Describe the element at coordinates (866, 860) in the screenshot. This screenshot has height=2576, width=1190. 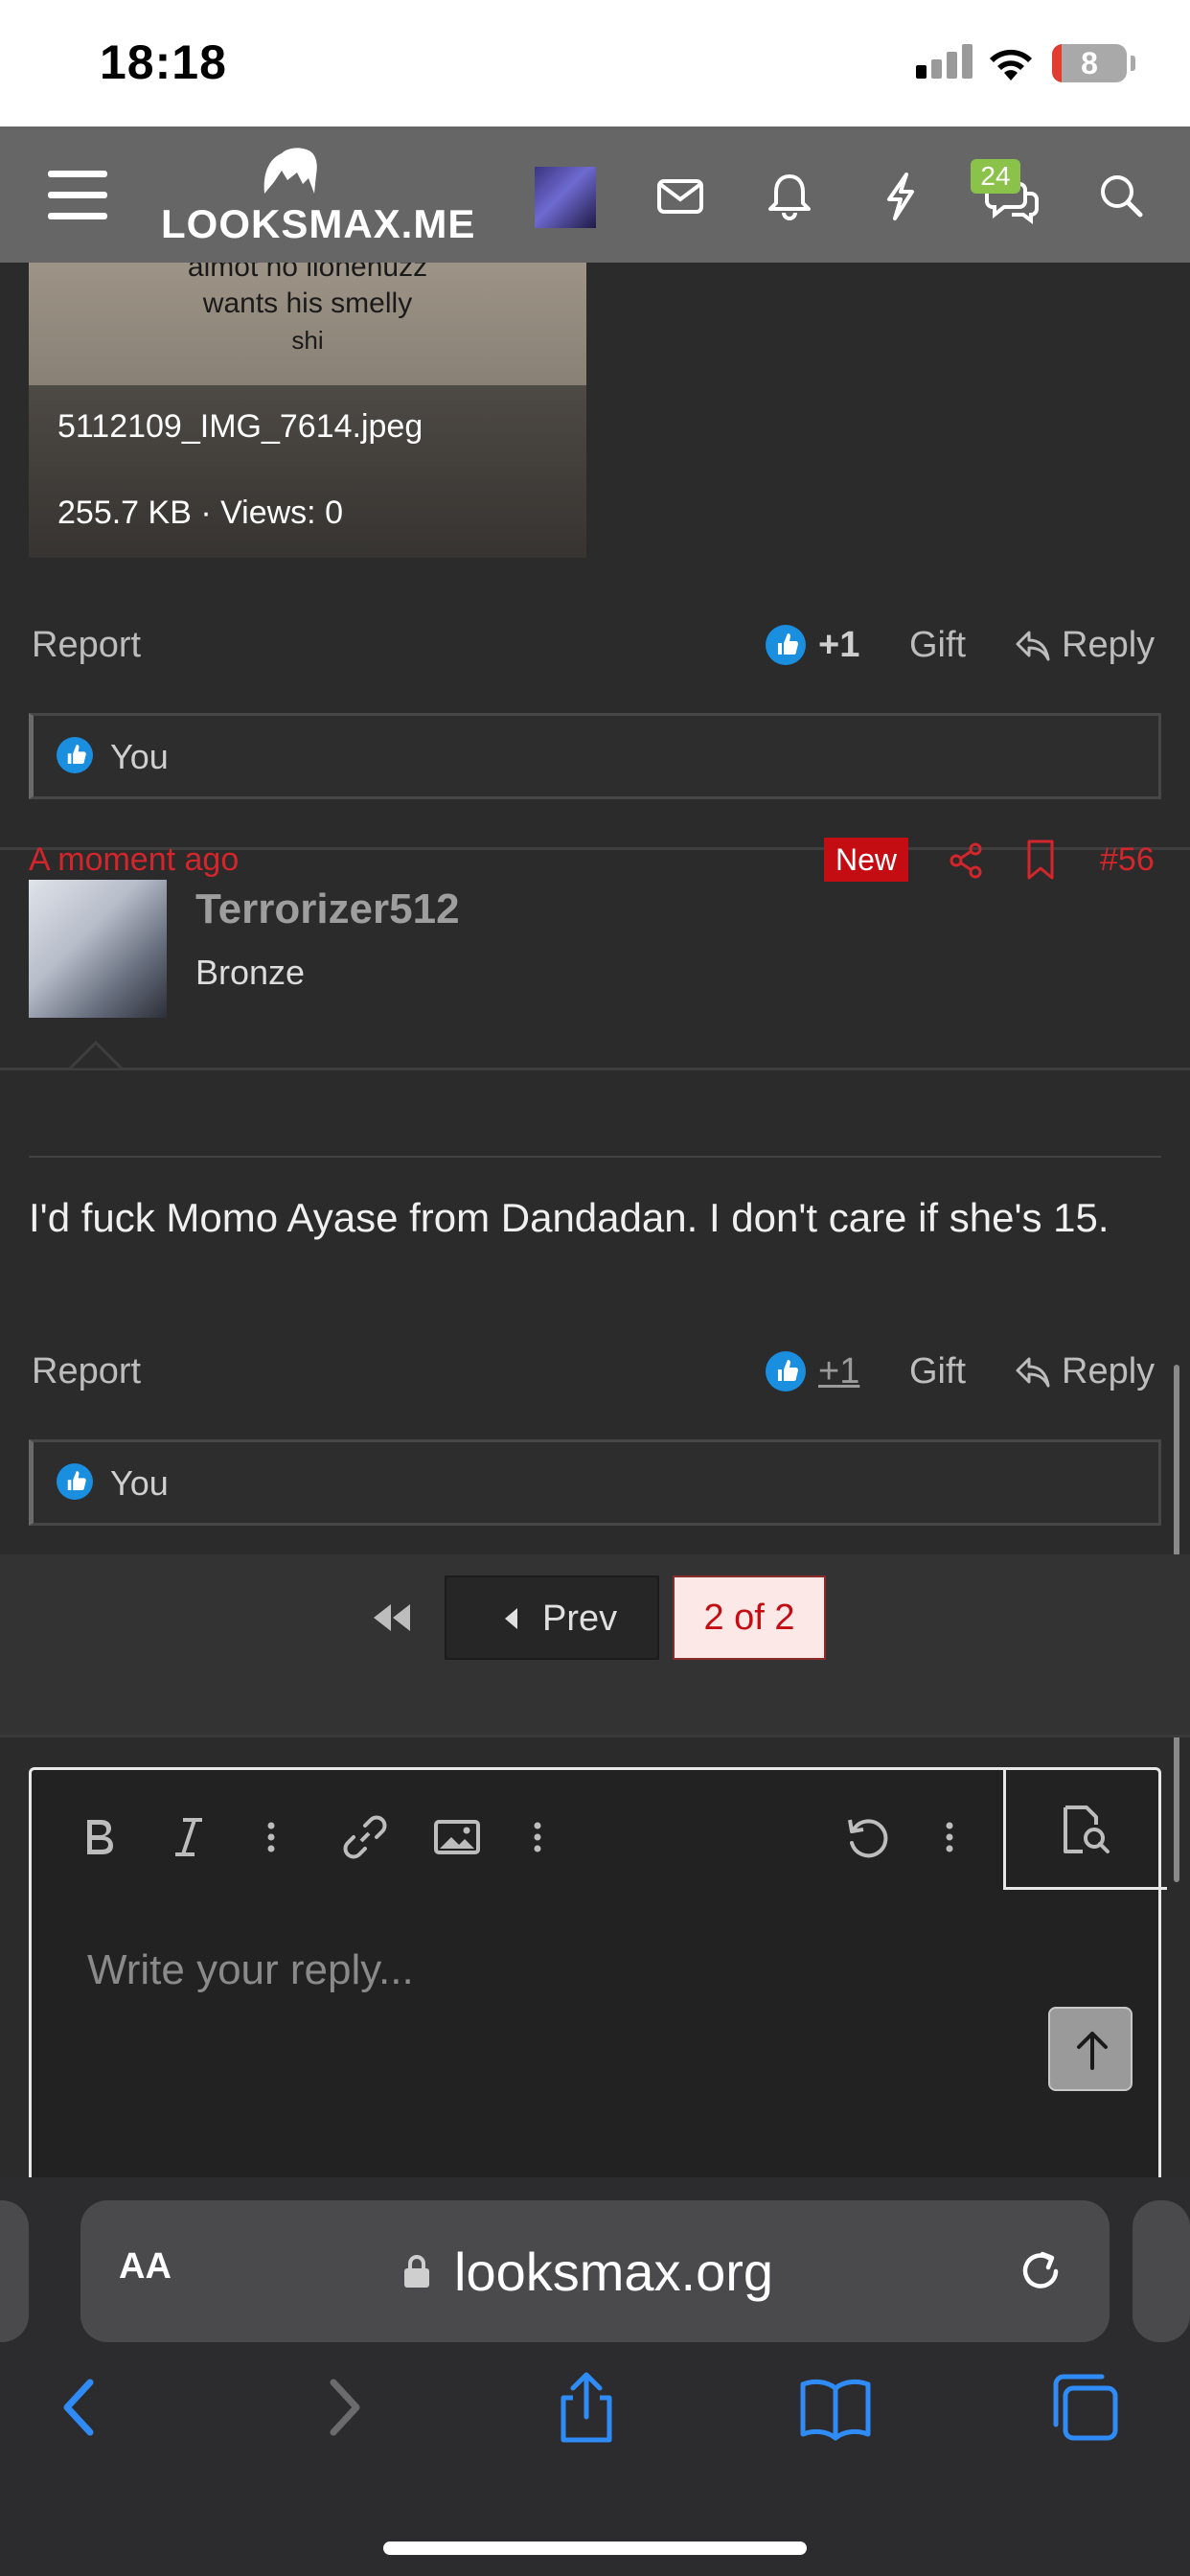
I see `new-badge: New` at that location.